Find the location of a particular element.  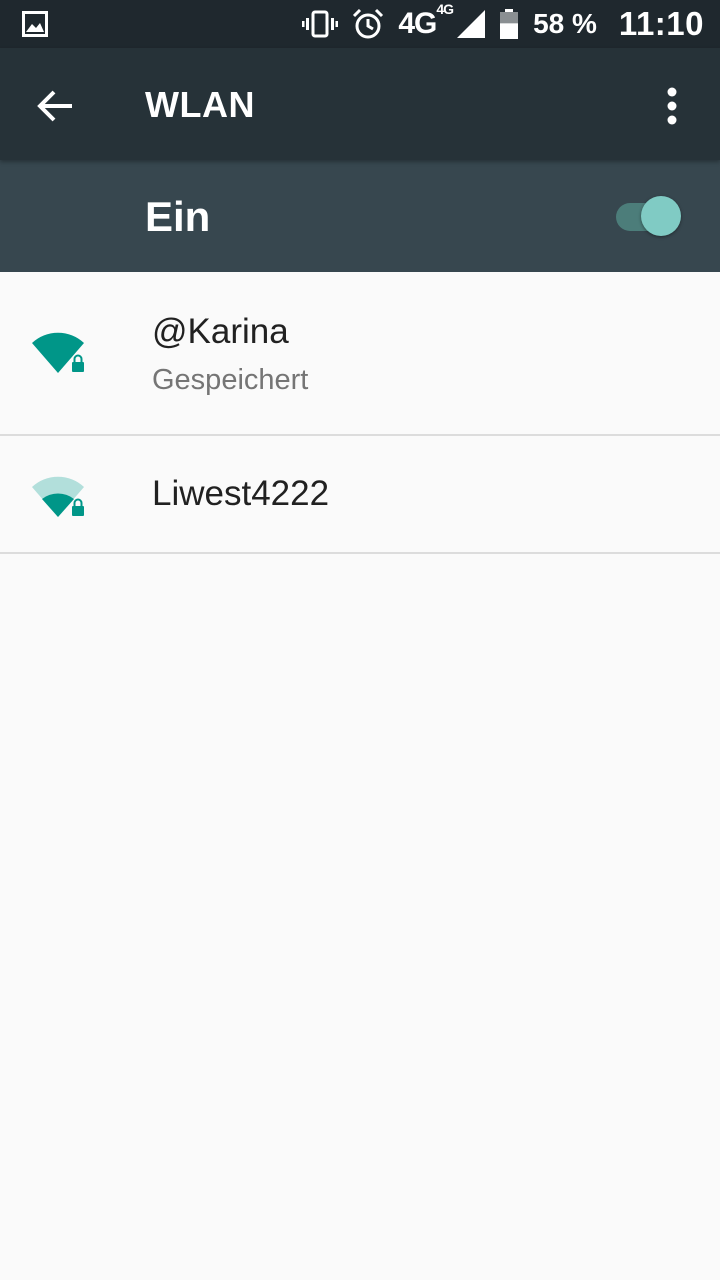

switch-state-label: Ein is located at coordinates (178, 216).